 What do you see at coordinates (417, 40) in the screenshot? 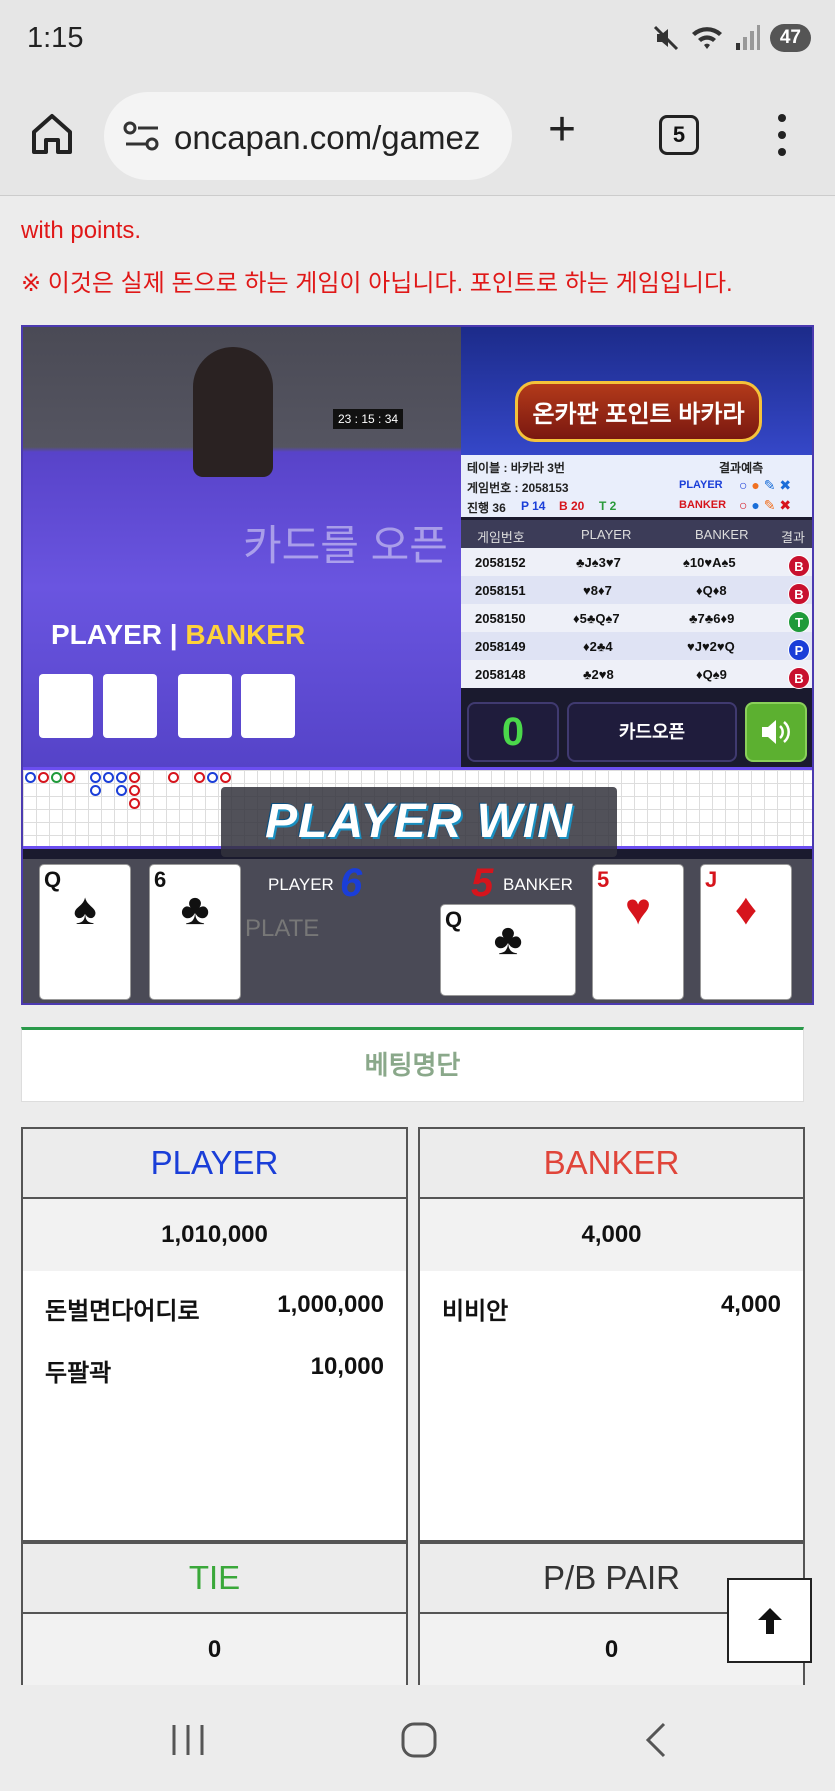
I see `status-bar: 1:15 47` at bounding box center [417, 40].